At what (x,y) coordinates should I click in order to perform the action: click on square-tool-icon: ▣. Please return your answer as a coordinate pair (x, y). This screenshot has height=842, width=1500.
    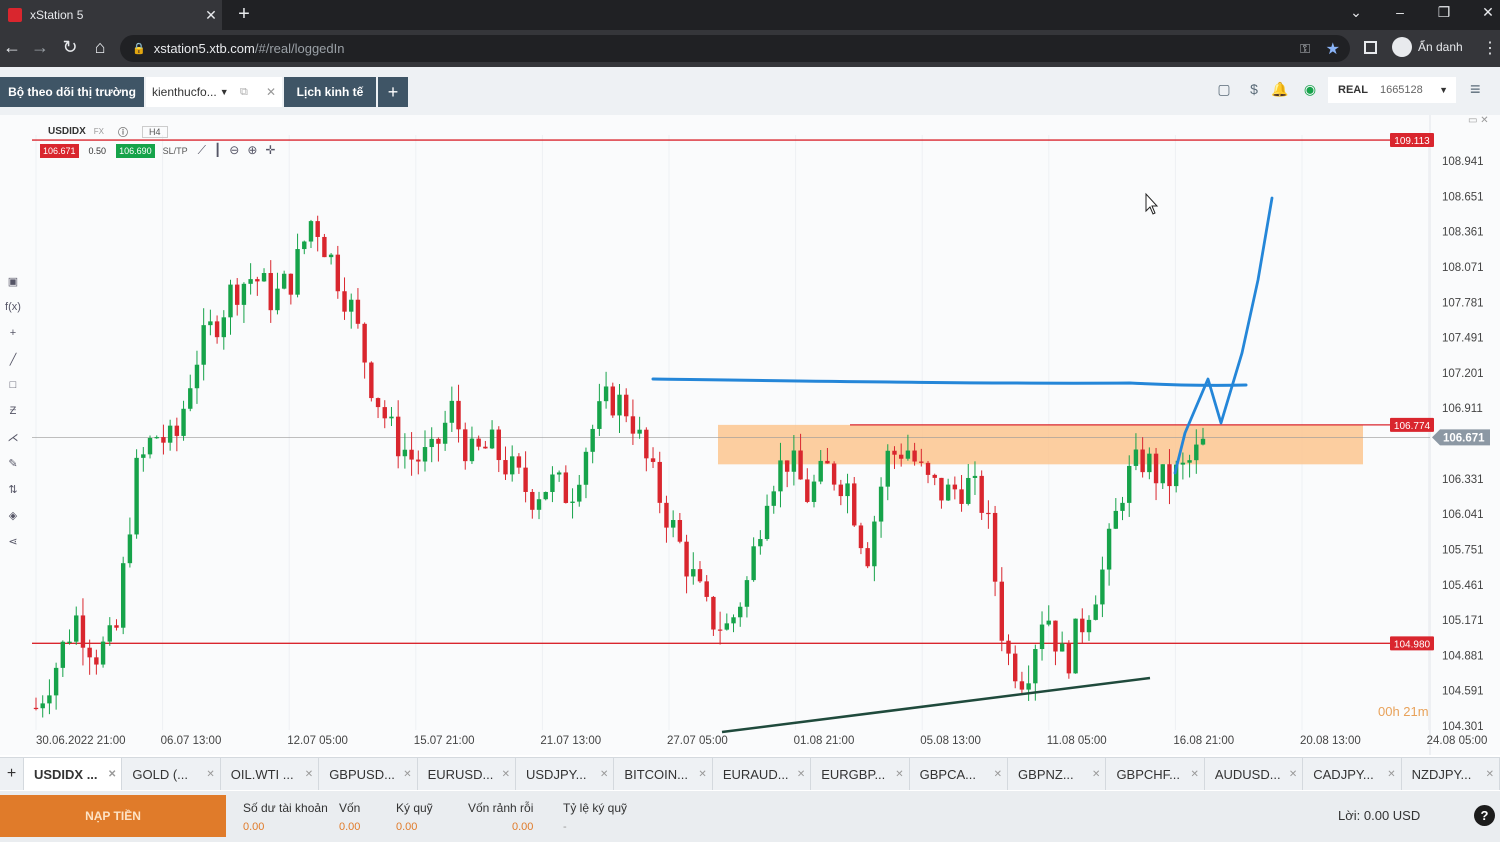
    Looking at the image, I should click on (13, 288).